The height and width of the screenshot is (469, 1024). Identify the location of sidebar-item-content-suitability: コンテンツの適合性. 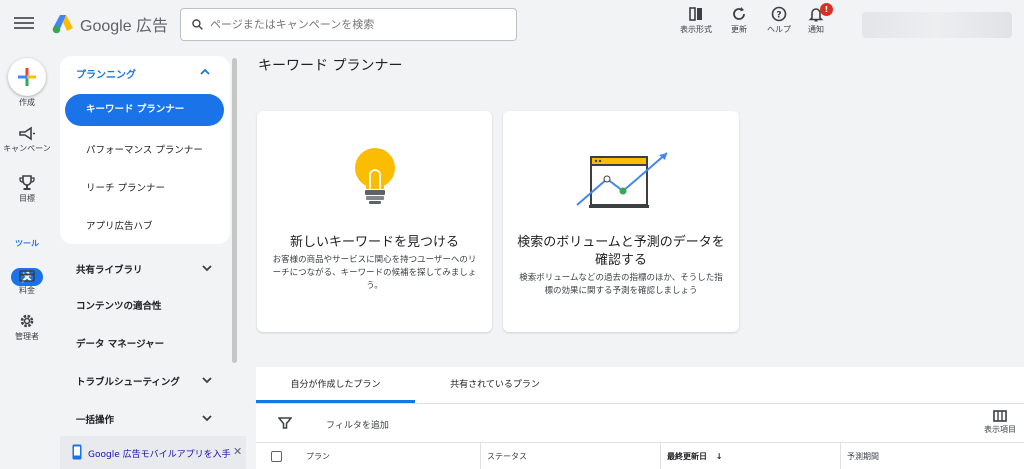
(119, 305).